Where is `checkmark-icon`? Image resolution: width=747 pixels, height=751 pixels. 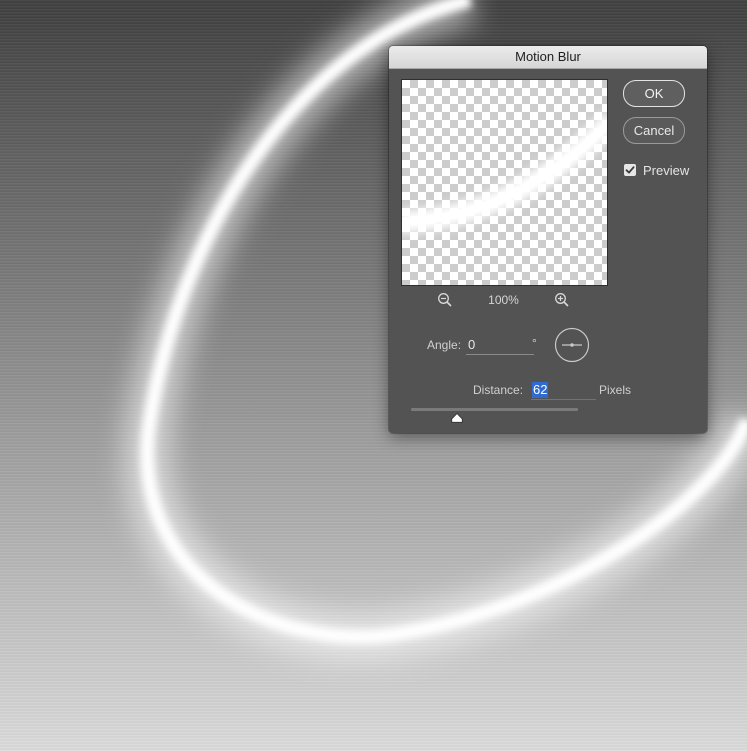
checkmark-icon is located at coordinates (630, 170).